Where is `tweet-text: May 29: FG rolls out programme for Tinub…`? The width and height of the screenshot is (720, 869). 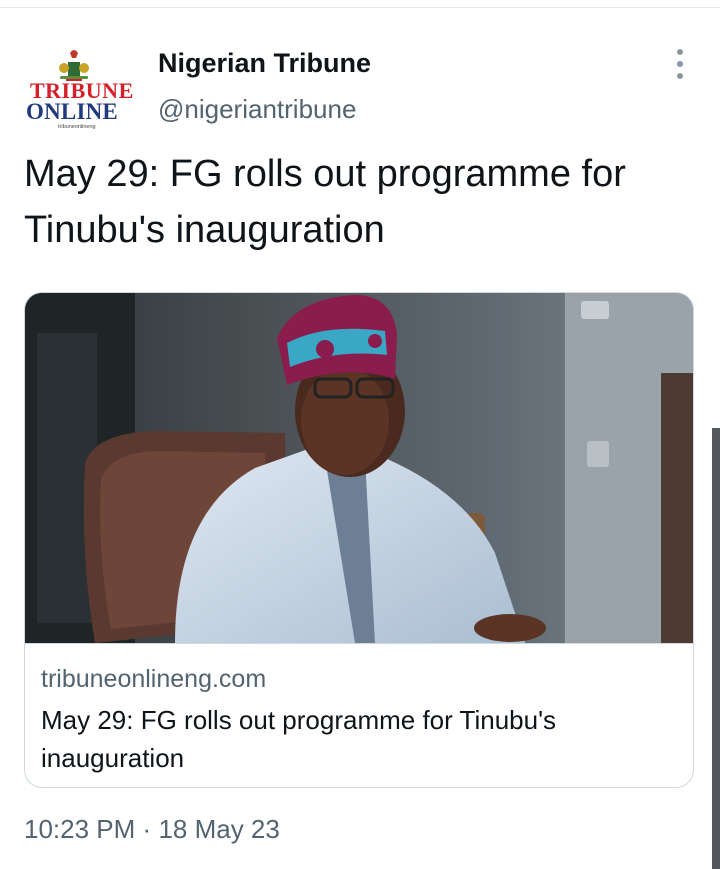
tweet-text: May 29: FG rolls out programme for Tinub… is located at coordinates (325, 202).